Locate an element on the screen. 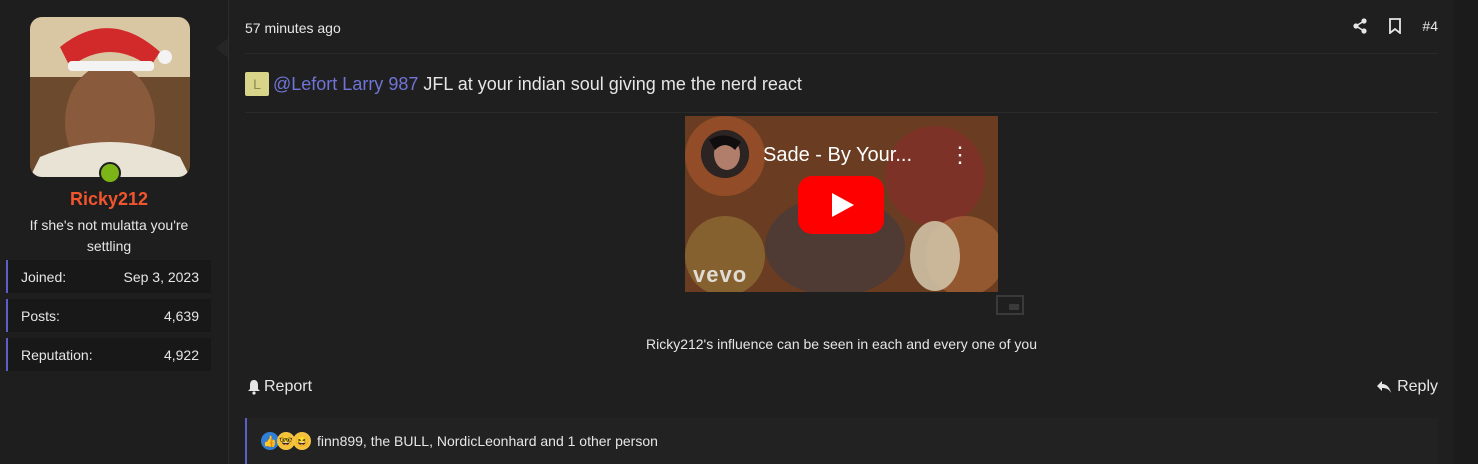  channel-avatar is located at coordinates (725, 154).